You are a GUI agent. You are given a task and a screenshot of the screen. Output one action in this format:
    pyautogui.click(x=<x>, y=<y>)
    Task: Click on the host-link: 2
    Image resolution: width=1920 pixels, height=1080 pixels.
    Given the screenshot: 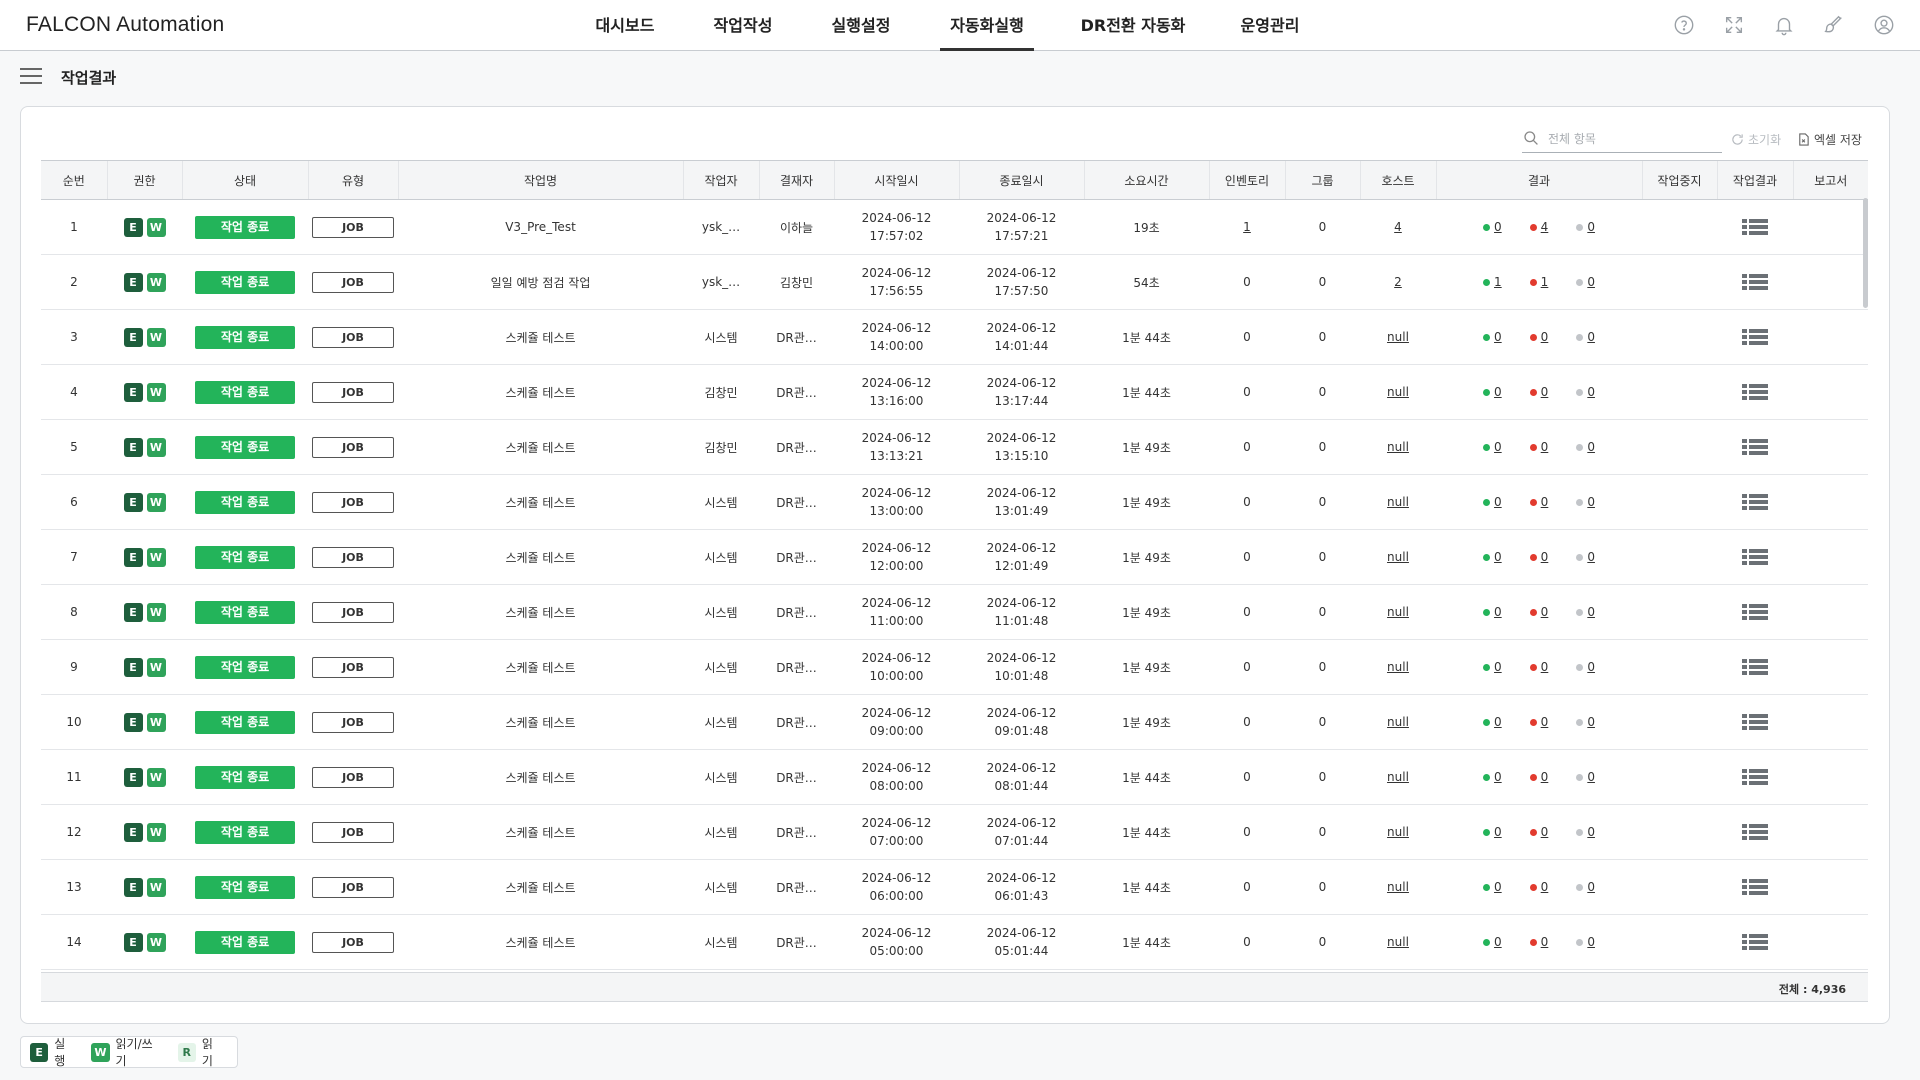 What is the action you would take?
    pyautogui.click(x=1398, y=282)
    